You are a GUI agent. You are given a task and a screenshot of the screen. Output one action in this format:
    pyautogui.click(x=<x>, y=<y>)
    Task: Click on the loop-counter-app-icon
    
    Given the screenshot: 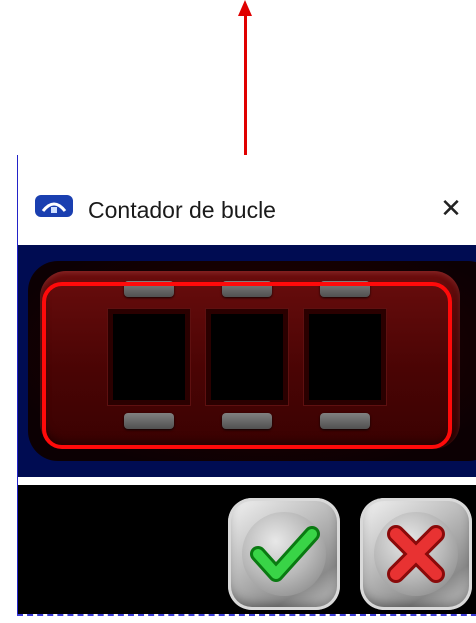 What is the action you would take?
    pyautogui.click(x=54, y=206)
    